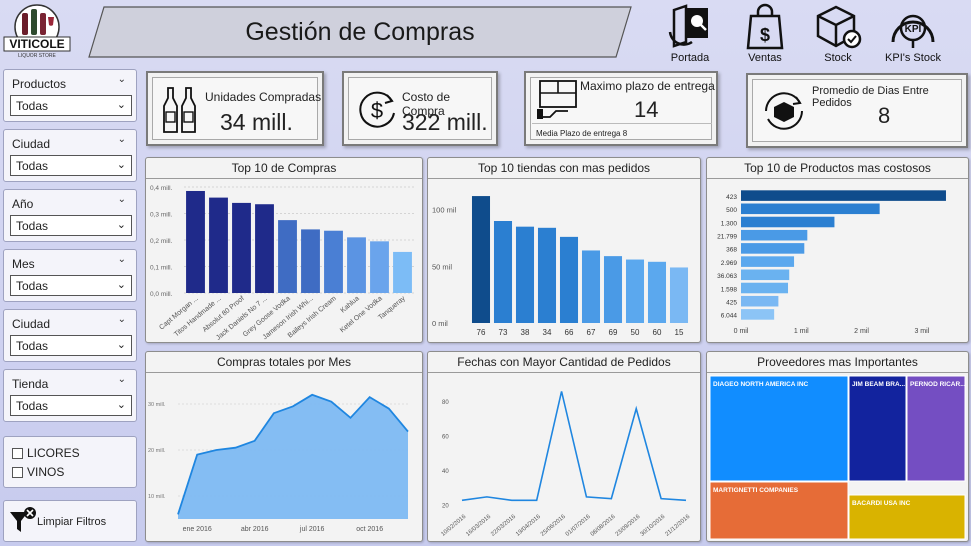 This screenshot has height=546, width=971. I want to click on kpi-cost-value: 322 mill., so click(445, 122).